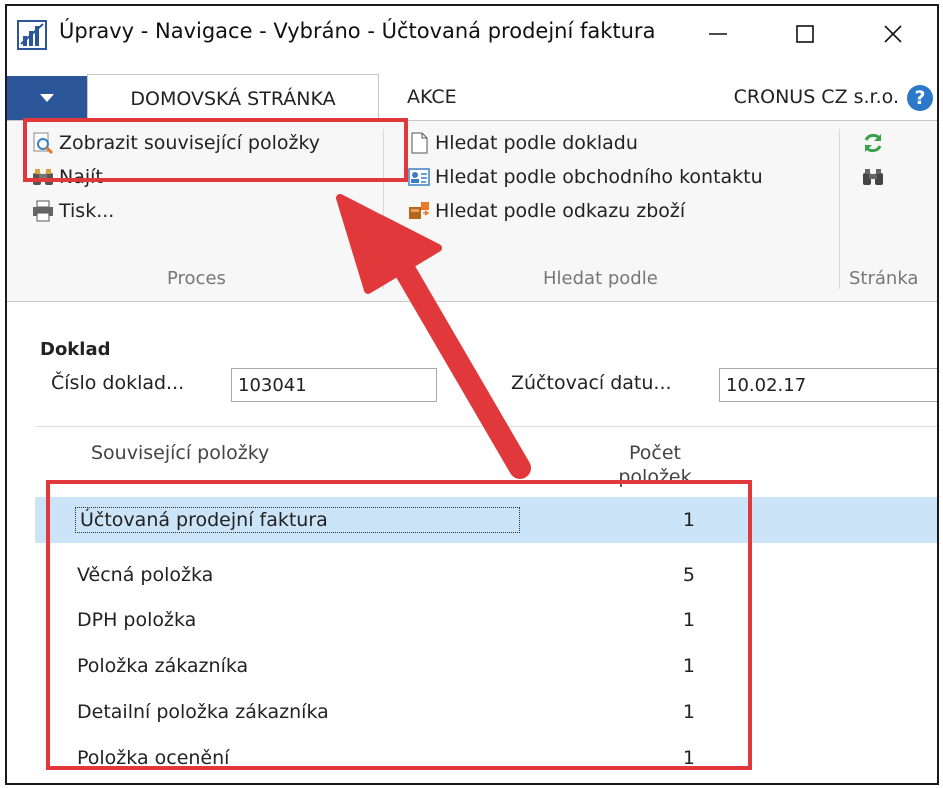  Describe the element at coordinates (816, 97) in the screenshot. I see `company-name: CRONUS CZ s.r.o.` at that location.